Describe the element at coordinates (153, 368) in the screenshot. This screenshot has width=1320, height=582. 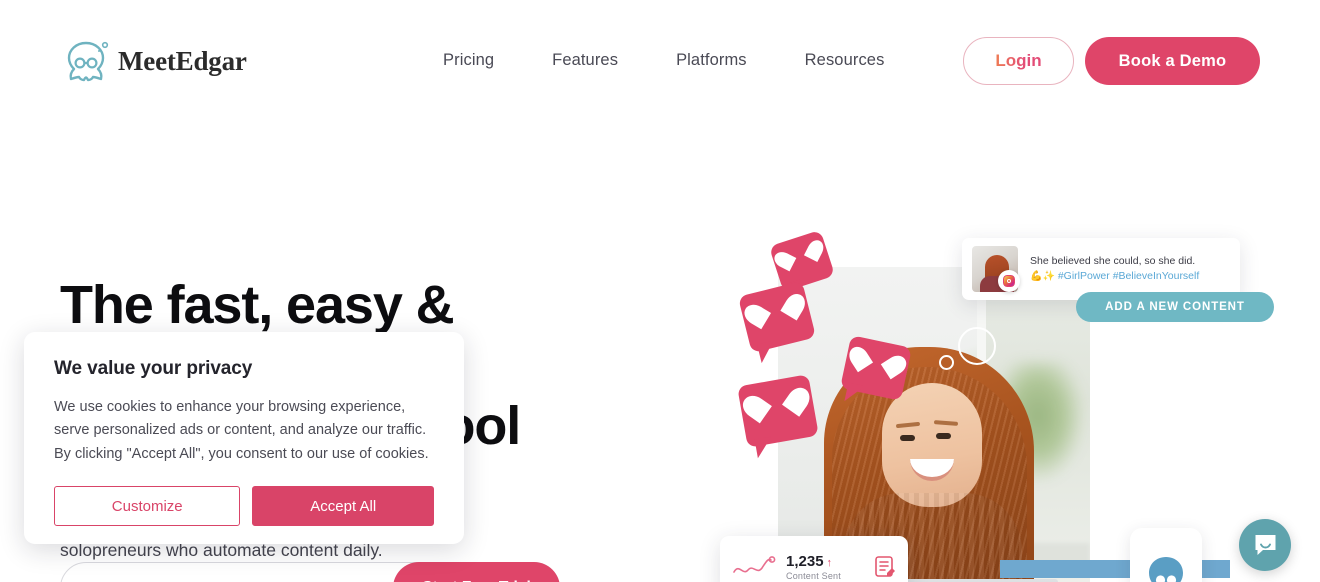
I see `cookie-banner-title: We value your privacy` at that location.